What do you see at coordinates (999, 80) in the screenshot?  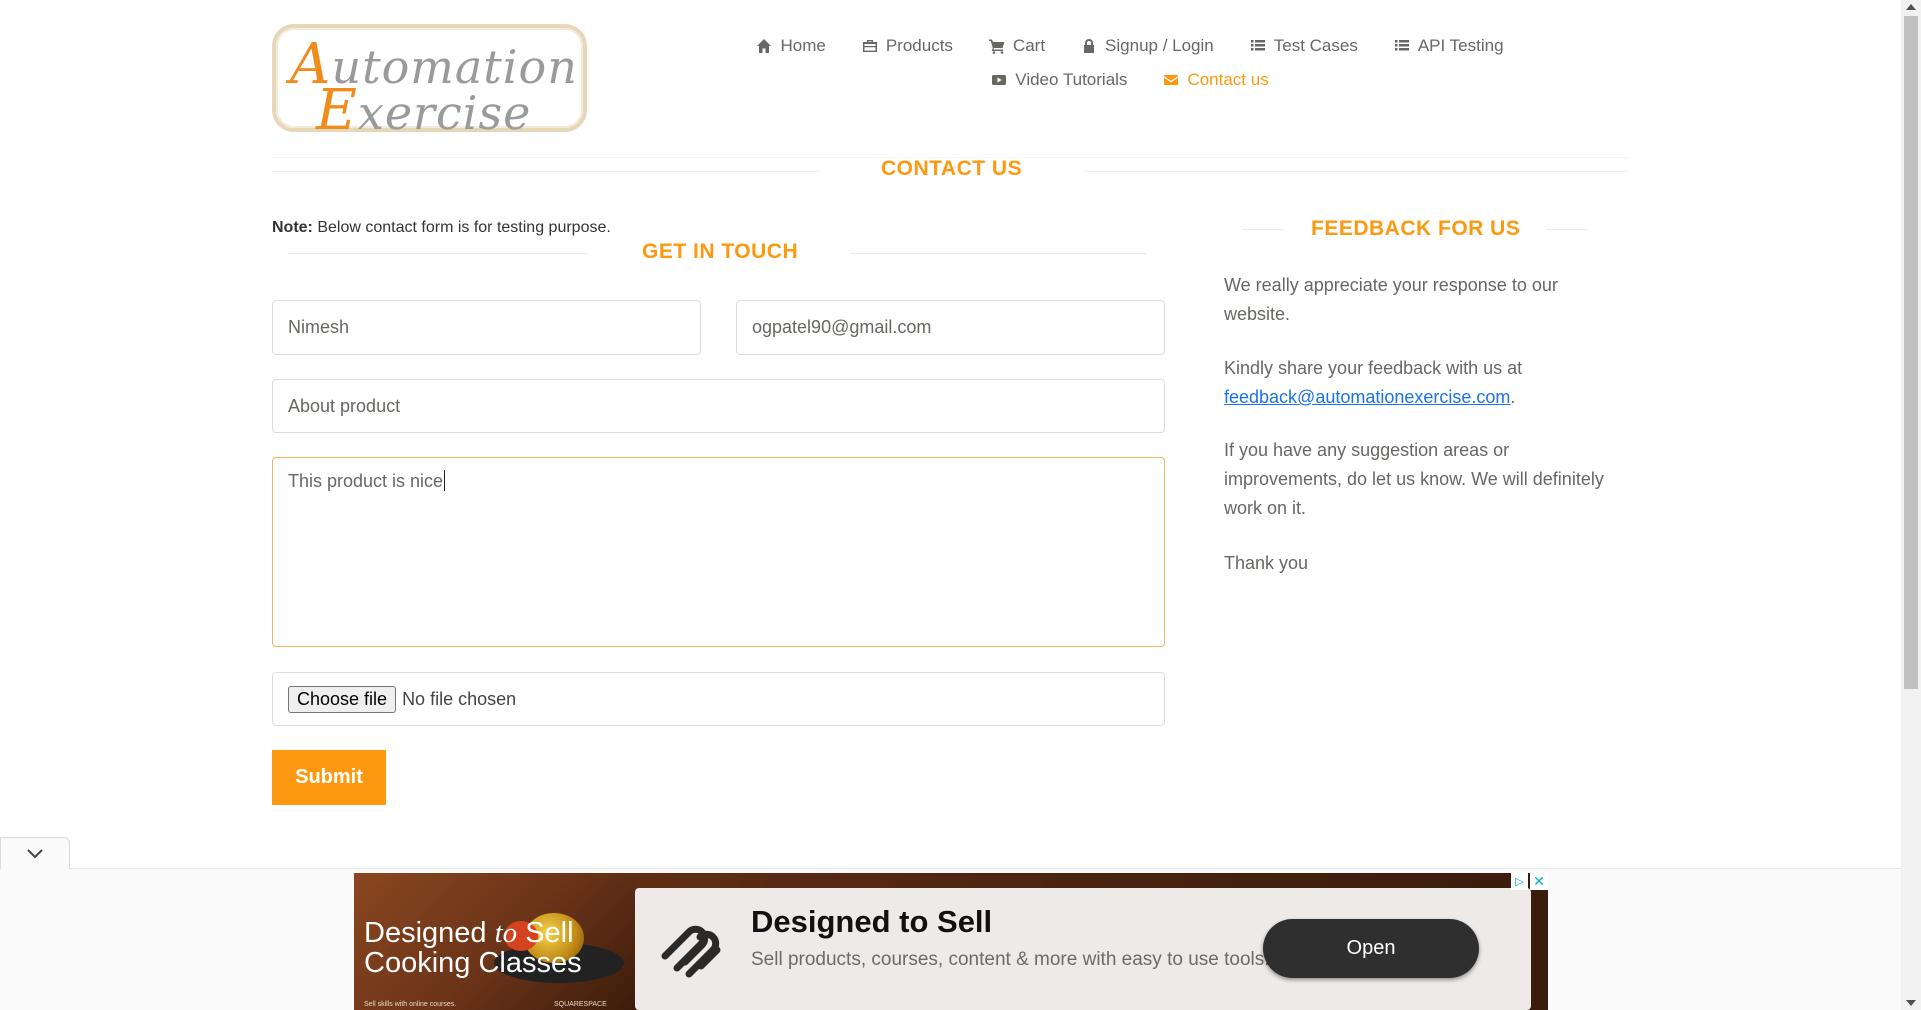 I see `youtube-icon` at bounding box center [999, 80].